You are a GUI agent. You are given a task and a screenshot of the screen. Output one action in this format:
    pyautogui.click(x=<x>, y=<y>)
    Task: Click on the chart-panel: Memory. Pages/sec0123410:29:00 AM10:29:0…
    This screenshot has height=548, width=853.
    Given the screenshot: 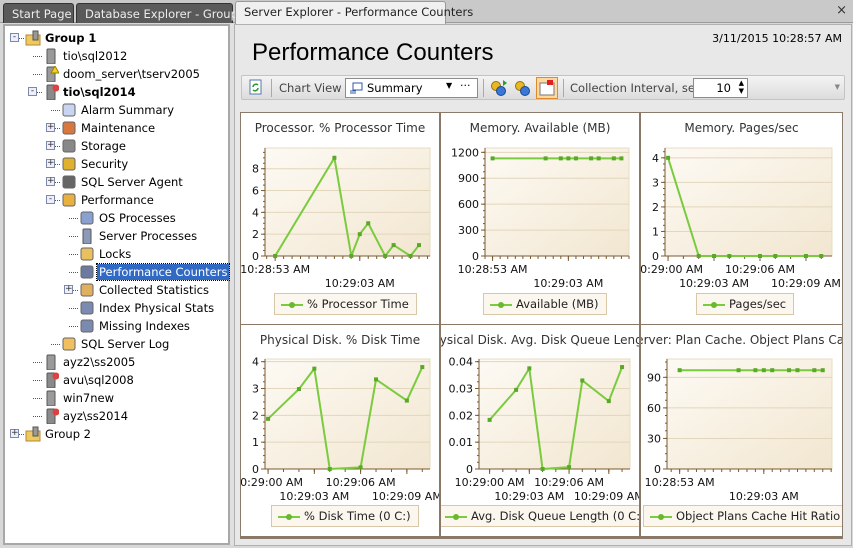 What is the action you would take?
    pyautogui.click(x=741, y=219)
    